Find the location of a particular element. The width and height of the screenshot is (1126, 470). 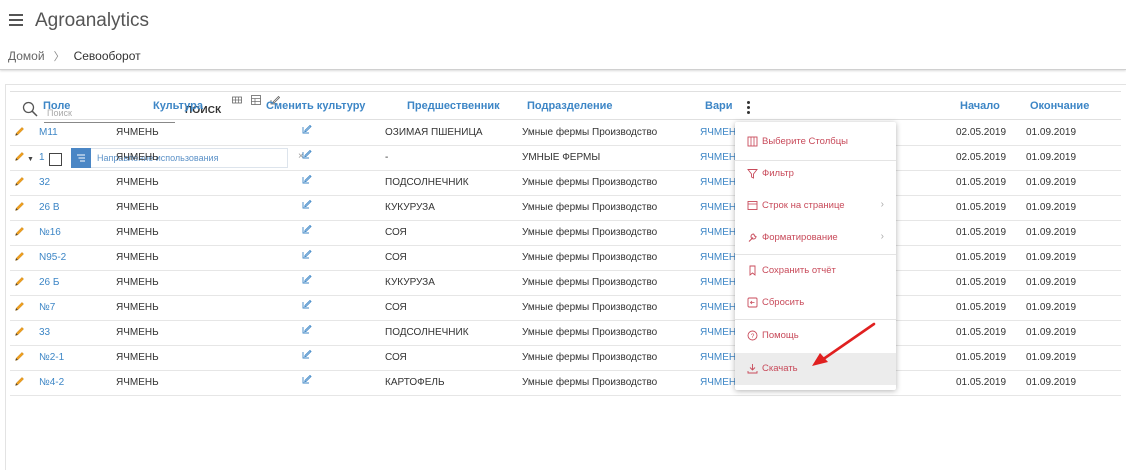

column-header-variety: Вари is located at coordinates (719, 106).